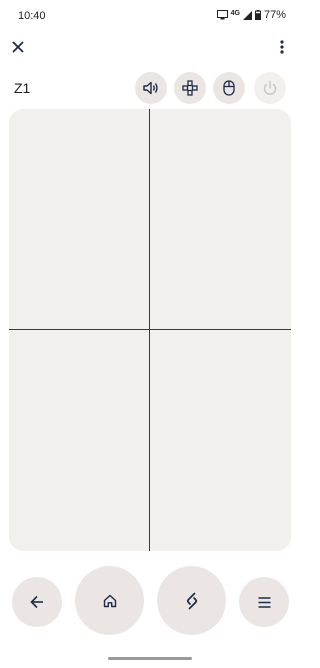 The height and width of the screenshot is (668, 320). I want to click on back-arrow-icon, so click(36, 602).